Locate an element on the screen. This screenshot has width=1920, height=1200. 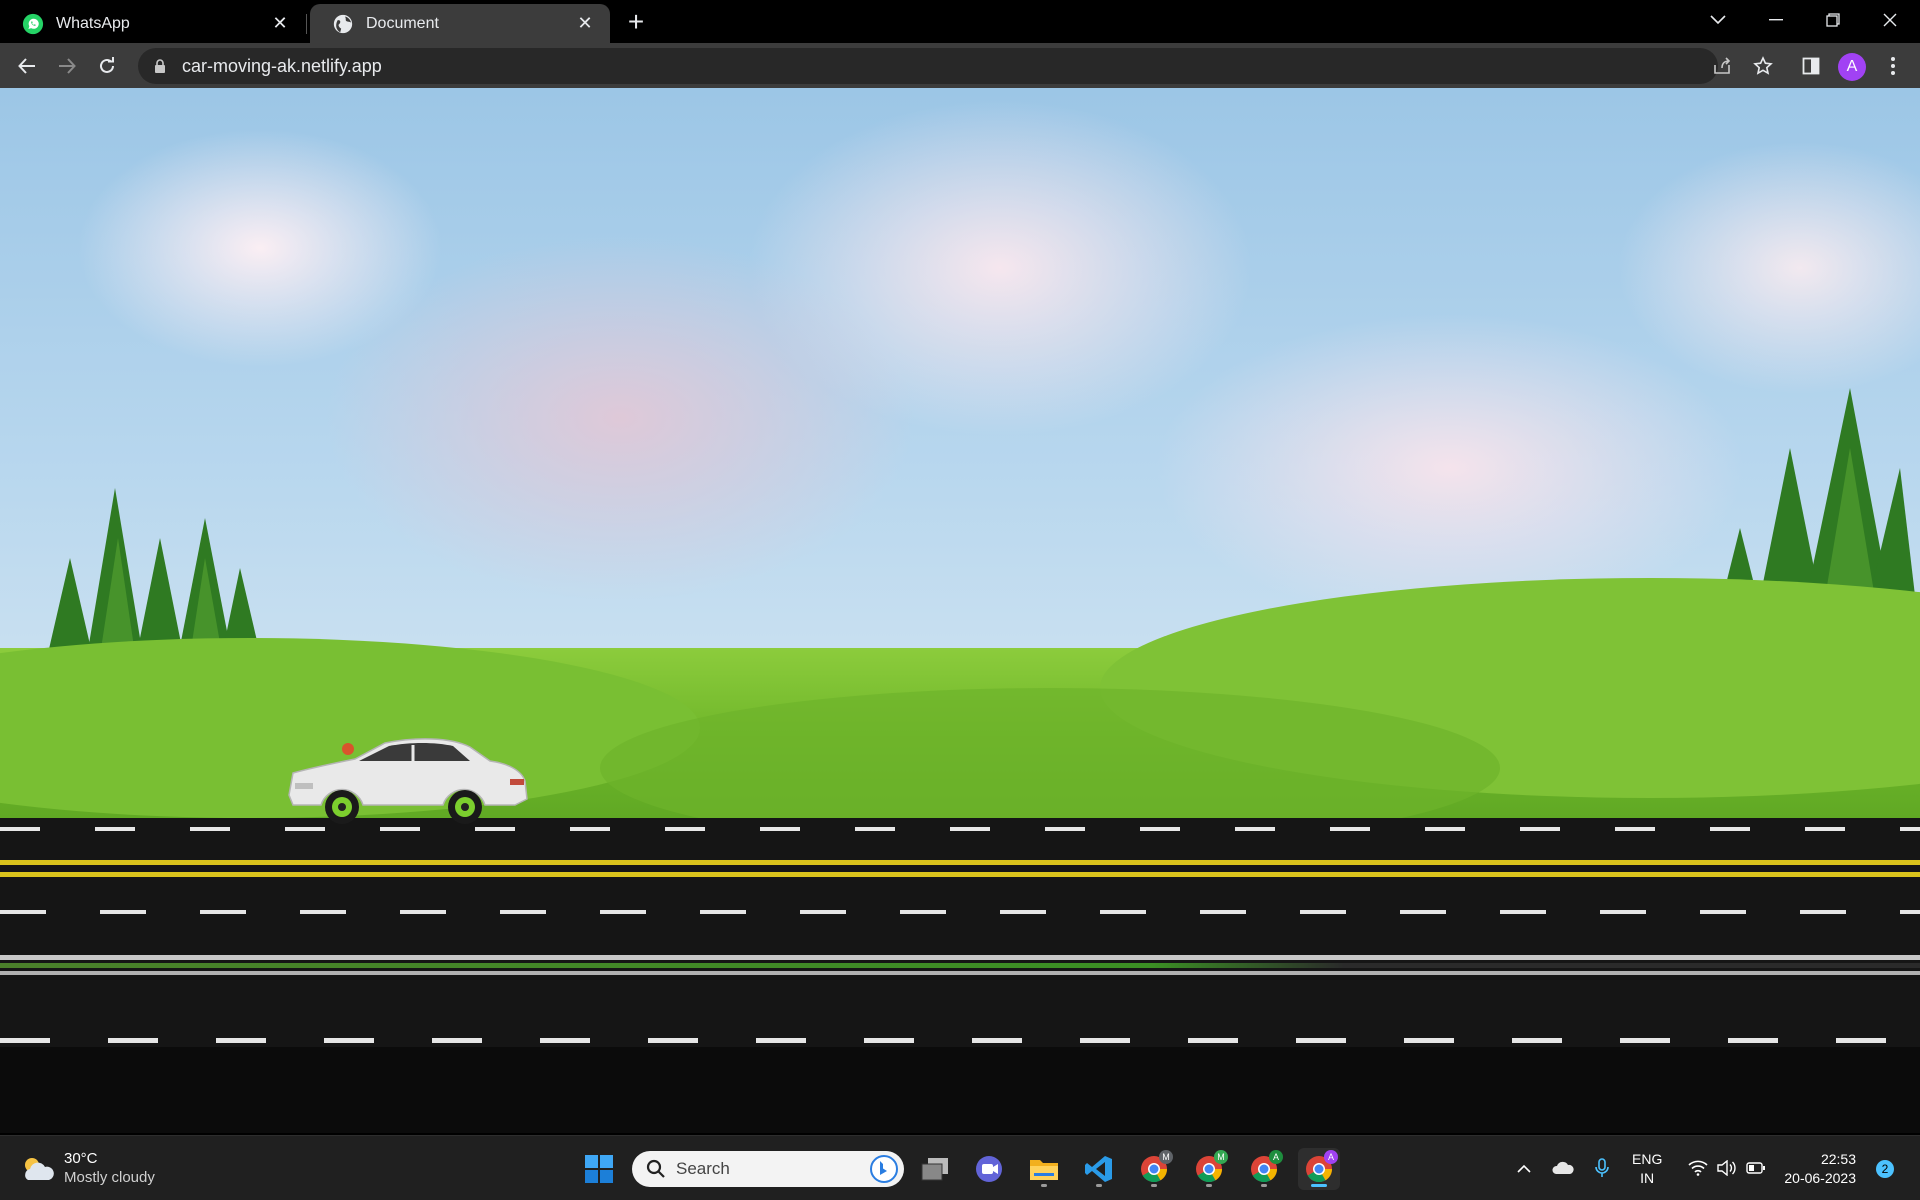
share-button is located at coordinates (1722, 66).